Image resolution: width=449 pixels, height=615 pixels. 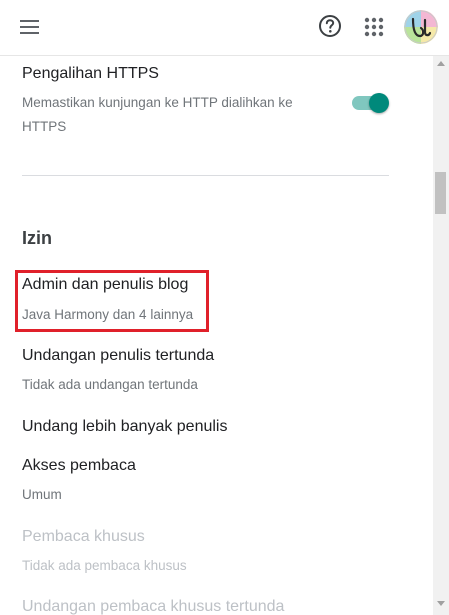 What do you see at coordinates (44, 126) in the screenshot?
I see `https-redirect-description-line2: HTTPS` at bounding box center [44, 126].